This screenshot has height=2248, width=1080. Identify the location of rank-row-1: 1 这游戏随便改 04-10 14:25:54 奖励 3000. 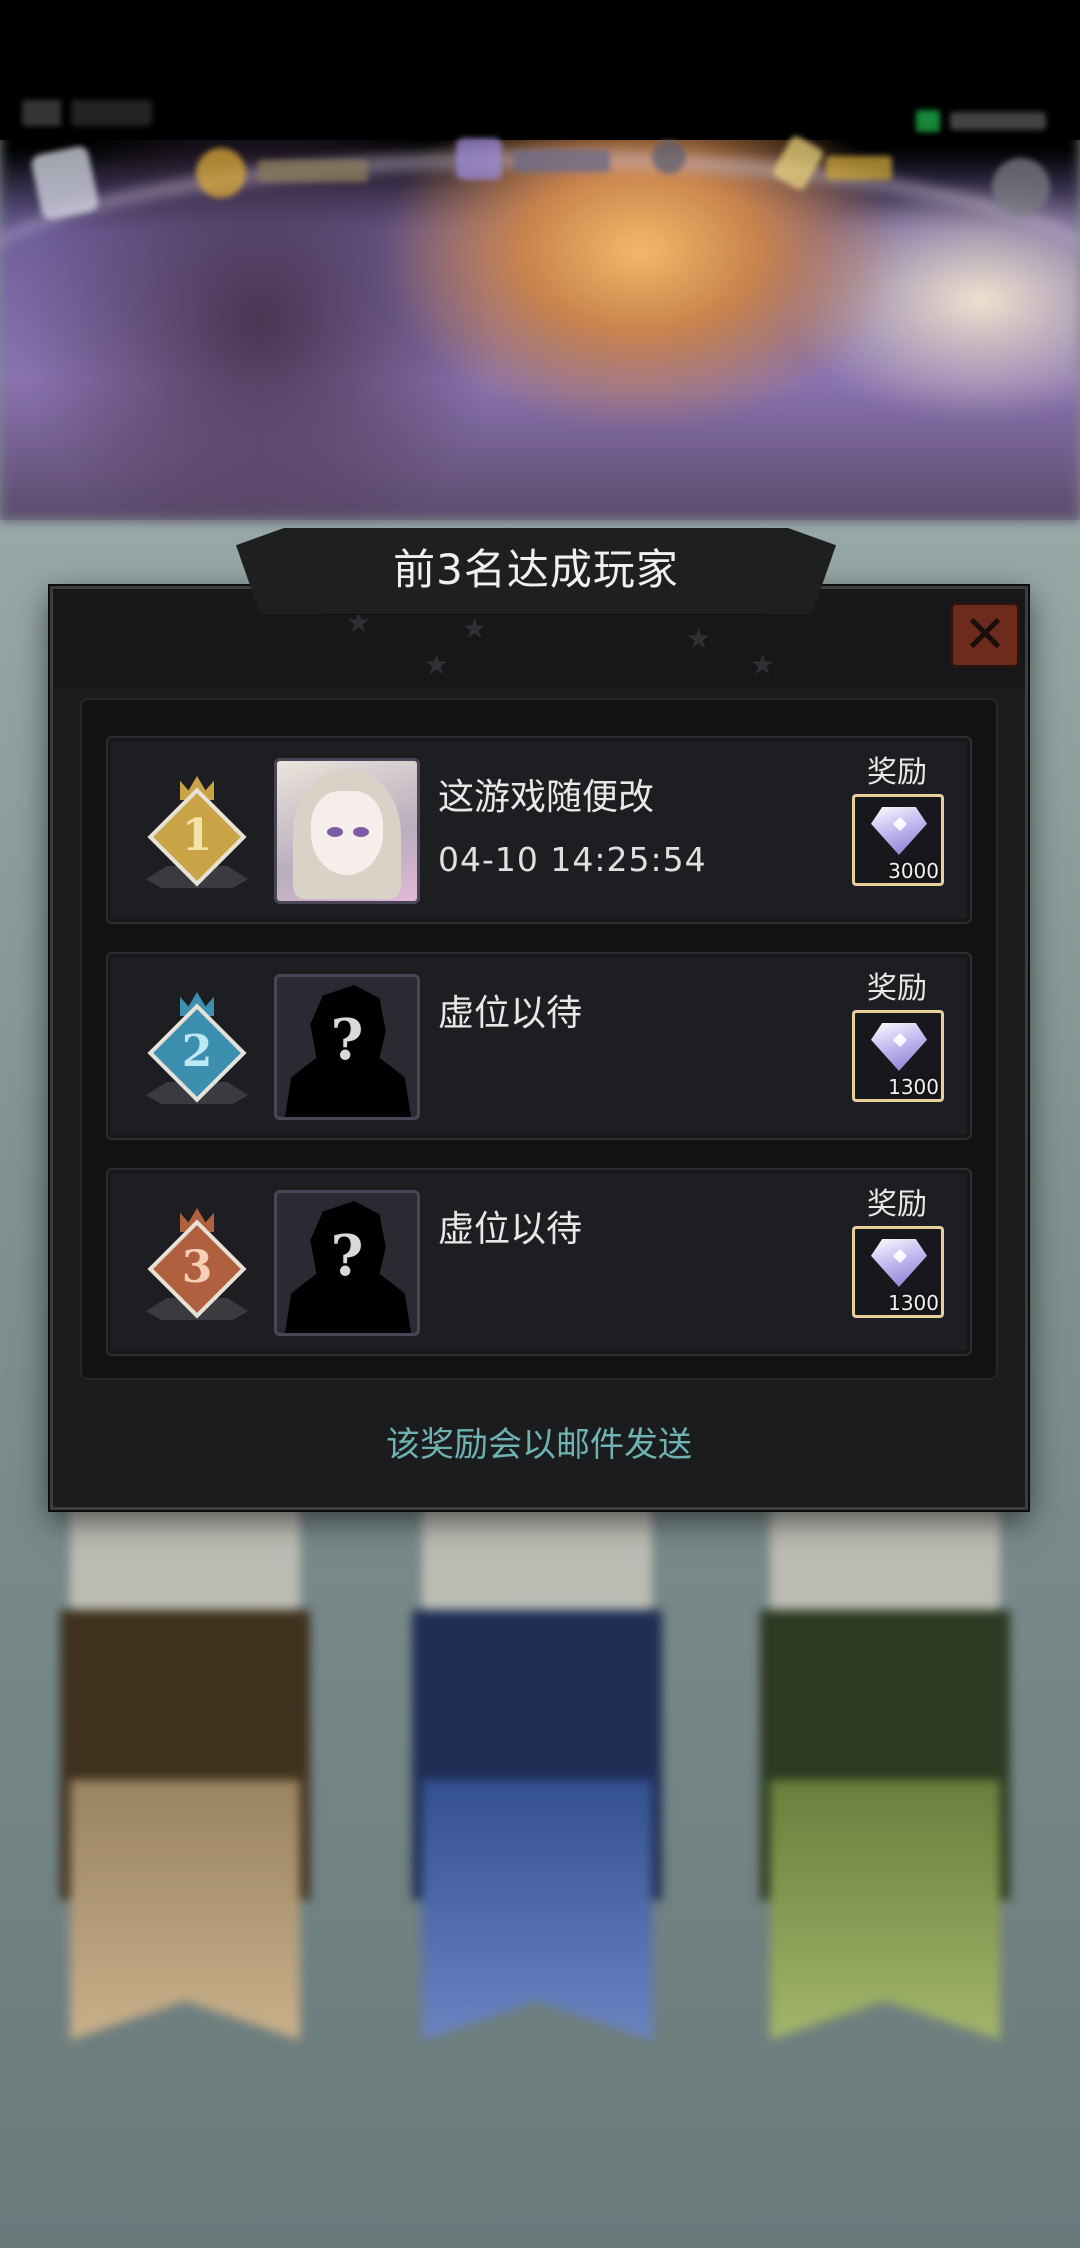
(539, 830).